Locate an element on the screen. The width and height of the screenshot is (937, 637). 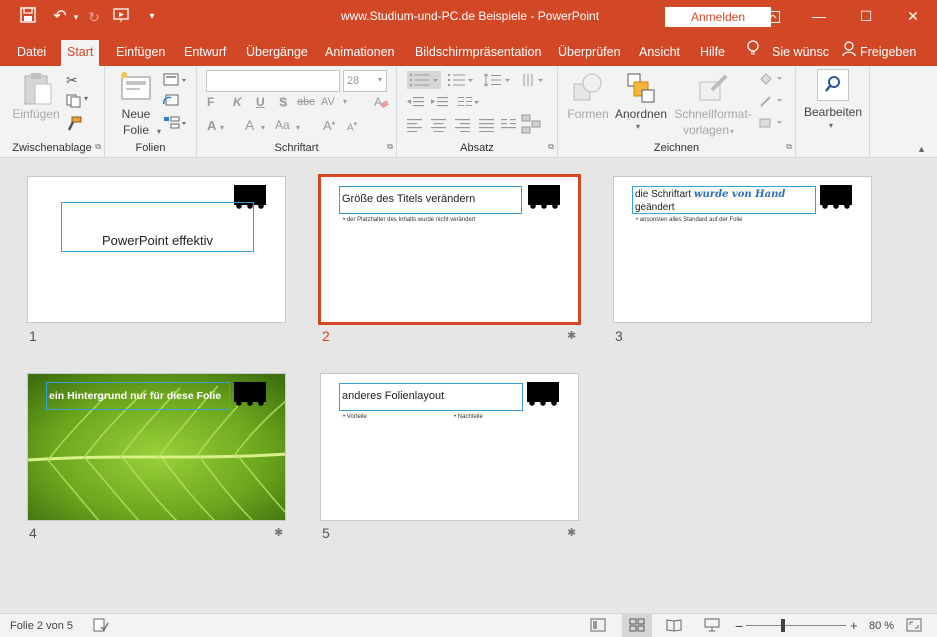
tell-me-input: Sie wünsc is located at coordinates (800, 55).